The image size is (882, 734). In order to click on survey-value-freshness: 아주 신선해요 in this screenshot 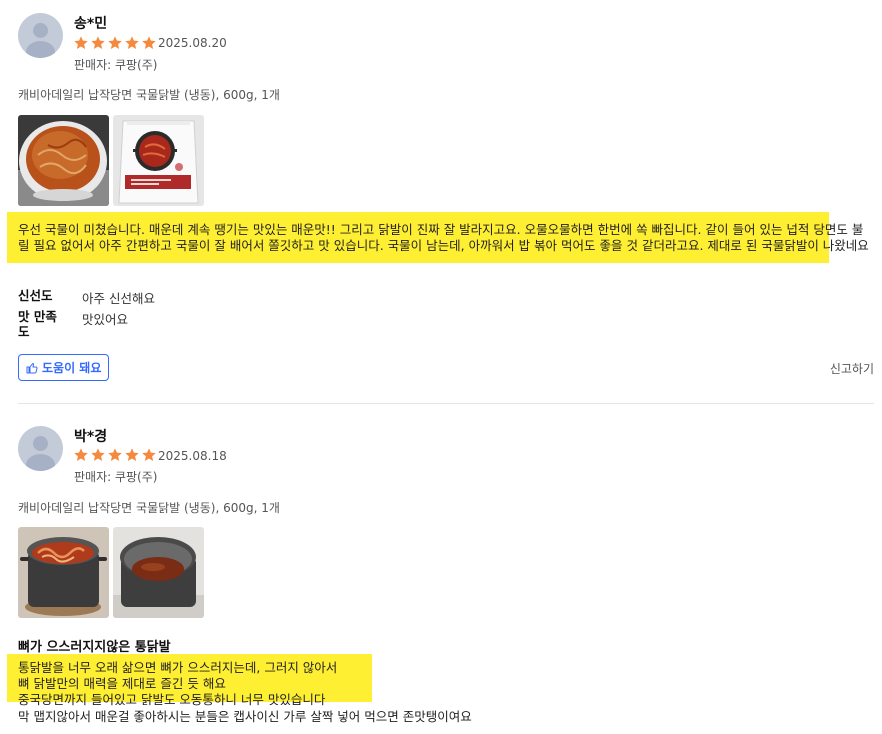, I will do `click(118, 298)`.